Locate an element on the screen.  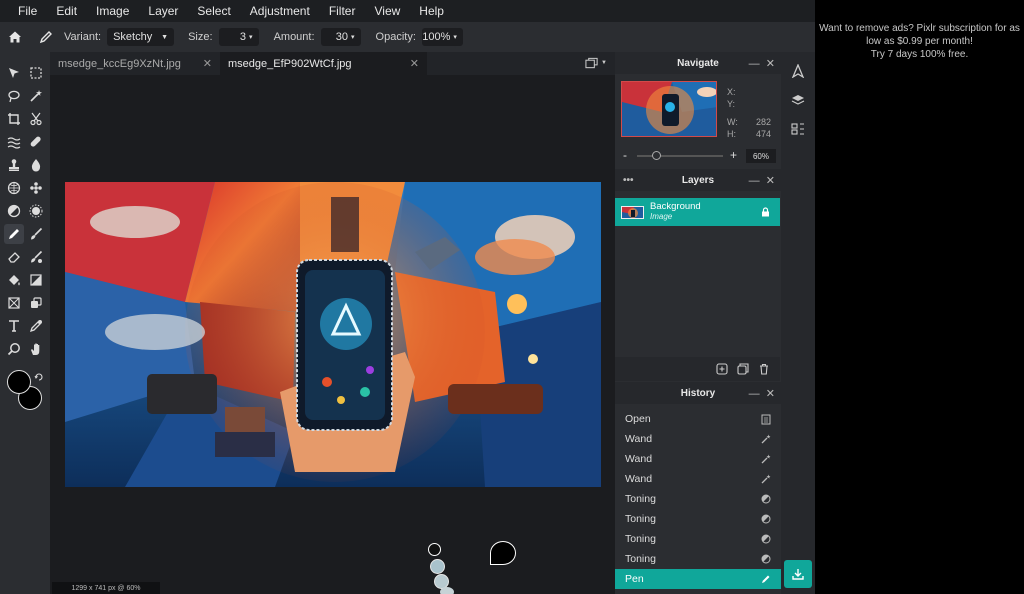
layer-type: Image is located at coordinates (661, 216).